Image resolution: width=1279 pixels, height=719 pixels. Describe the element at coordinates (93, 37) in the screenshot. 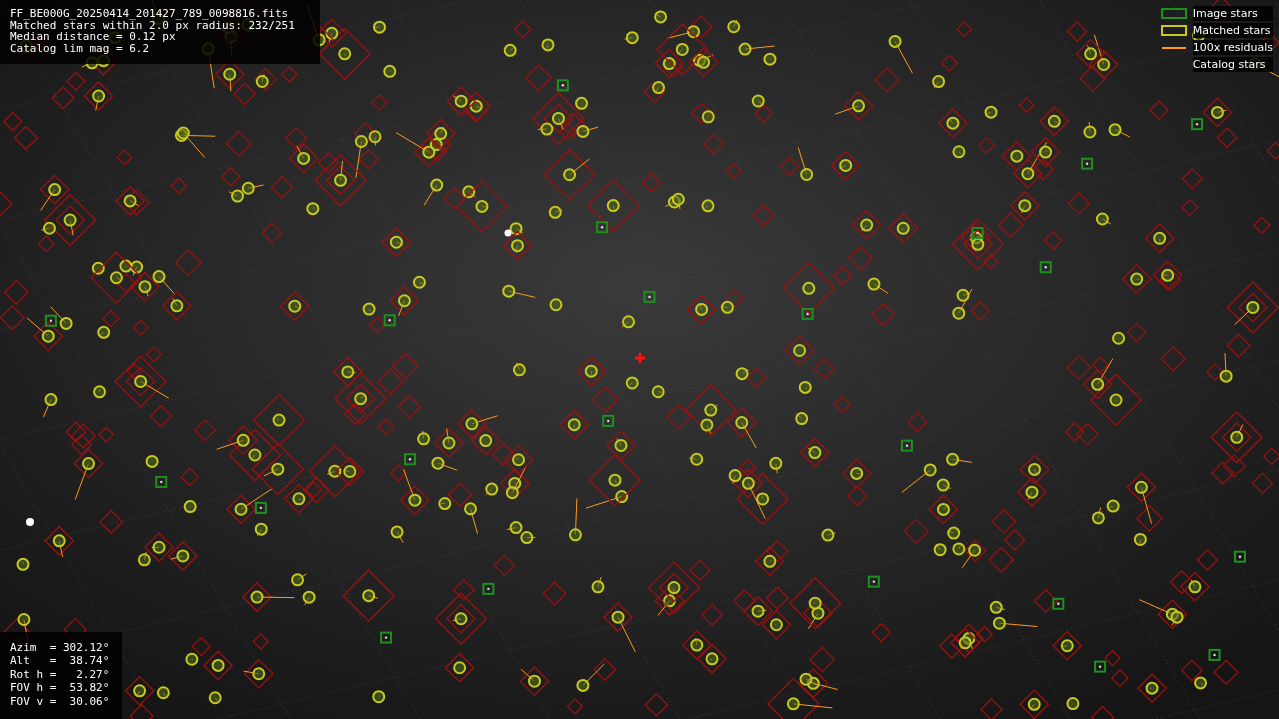

I see `info-text: Median distance = 0.12 px` at that location.